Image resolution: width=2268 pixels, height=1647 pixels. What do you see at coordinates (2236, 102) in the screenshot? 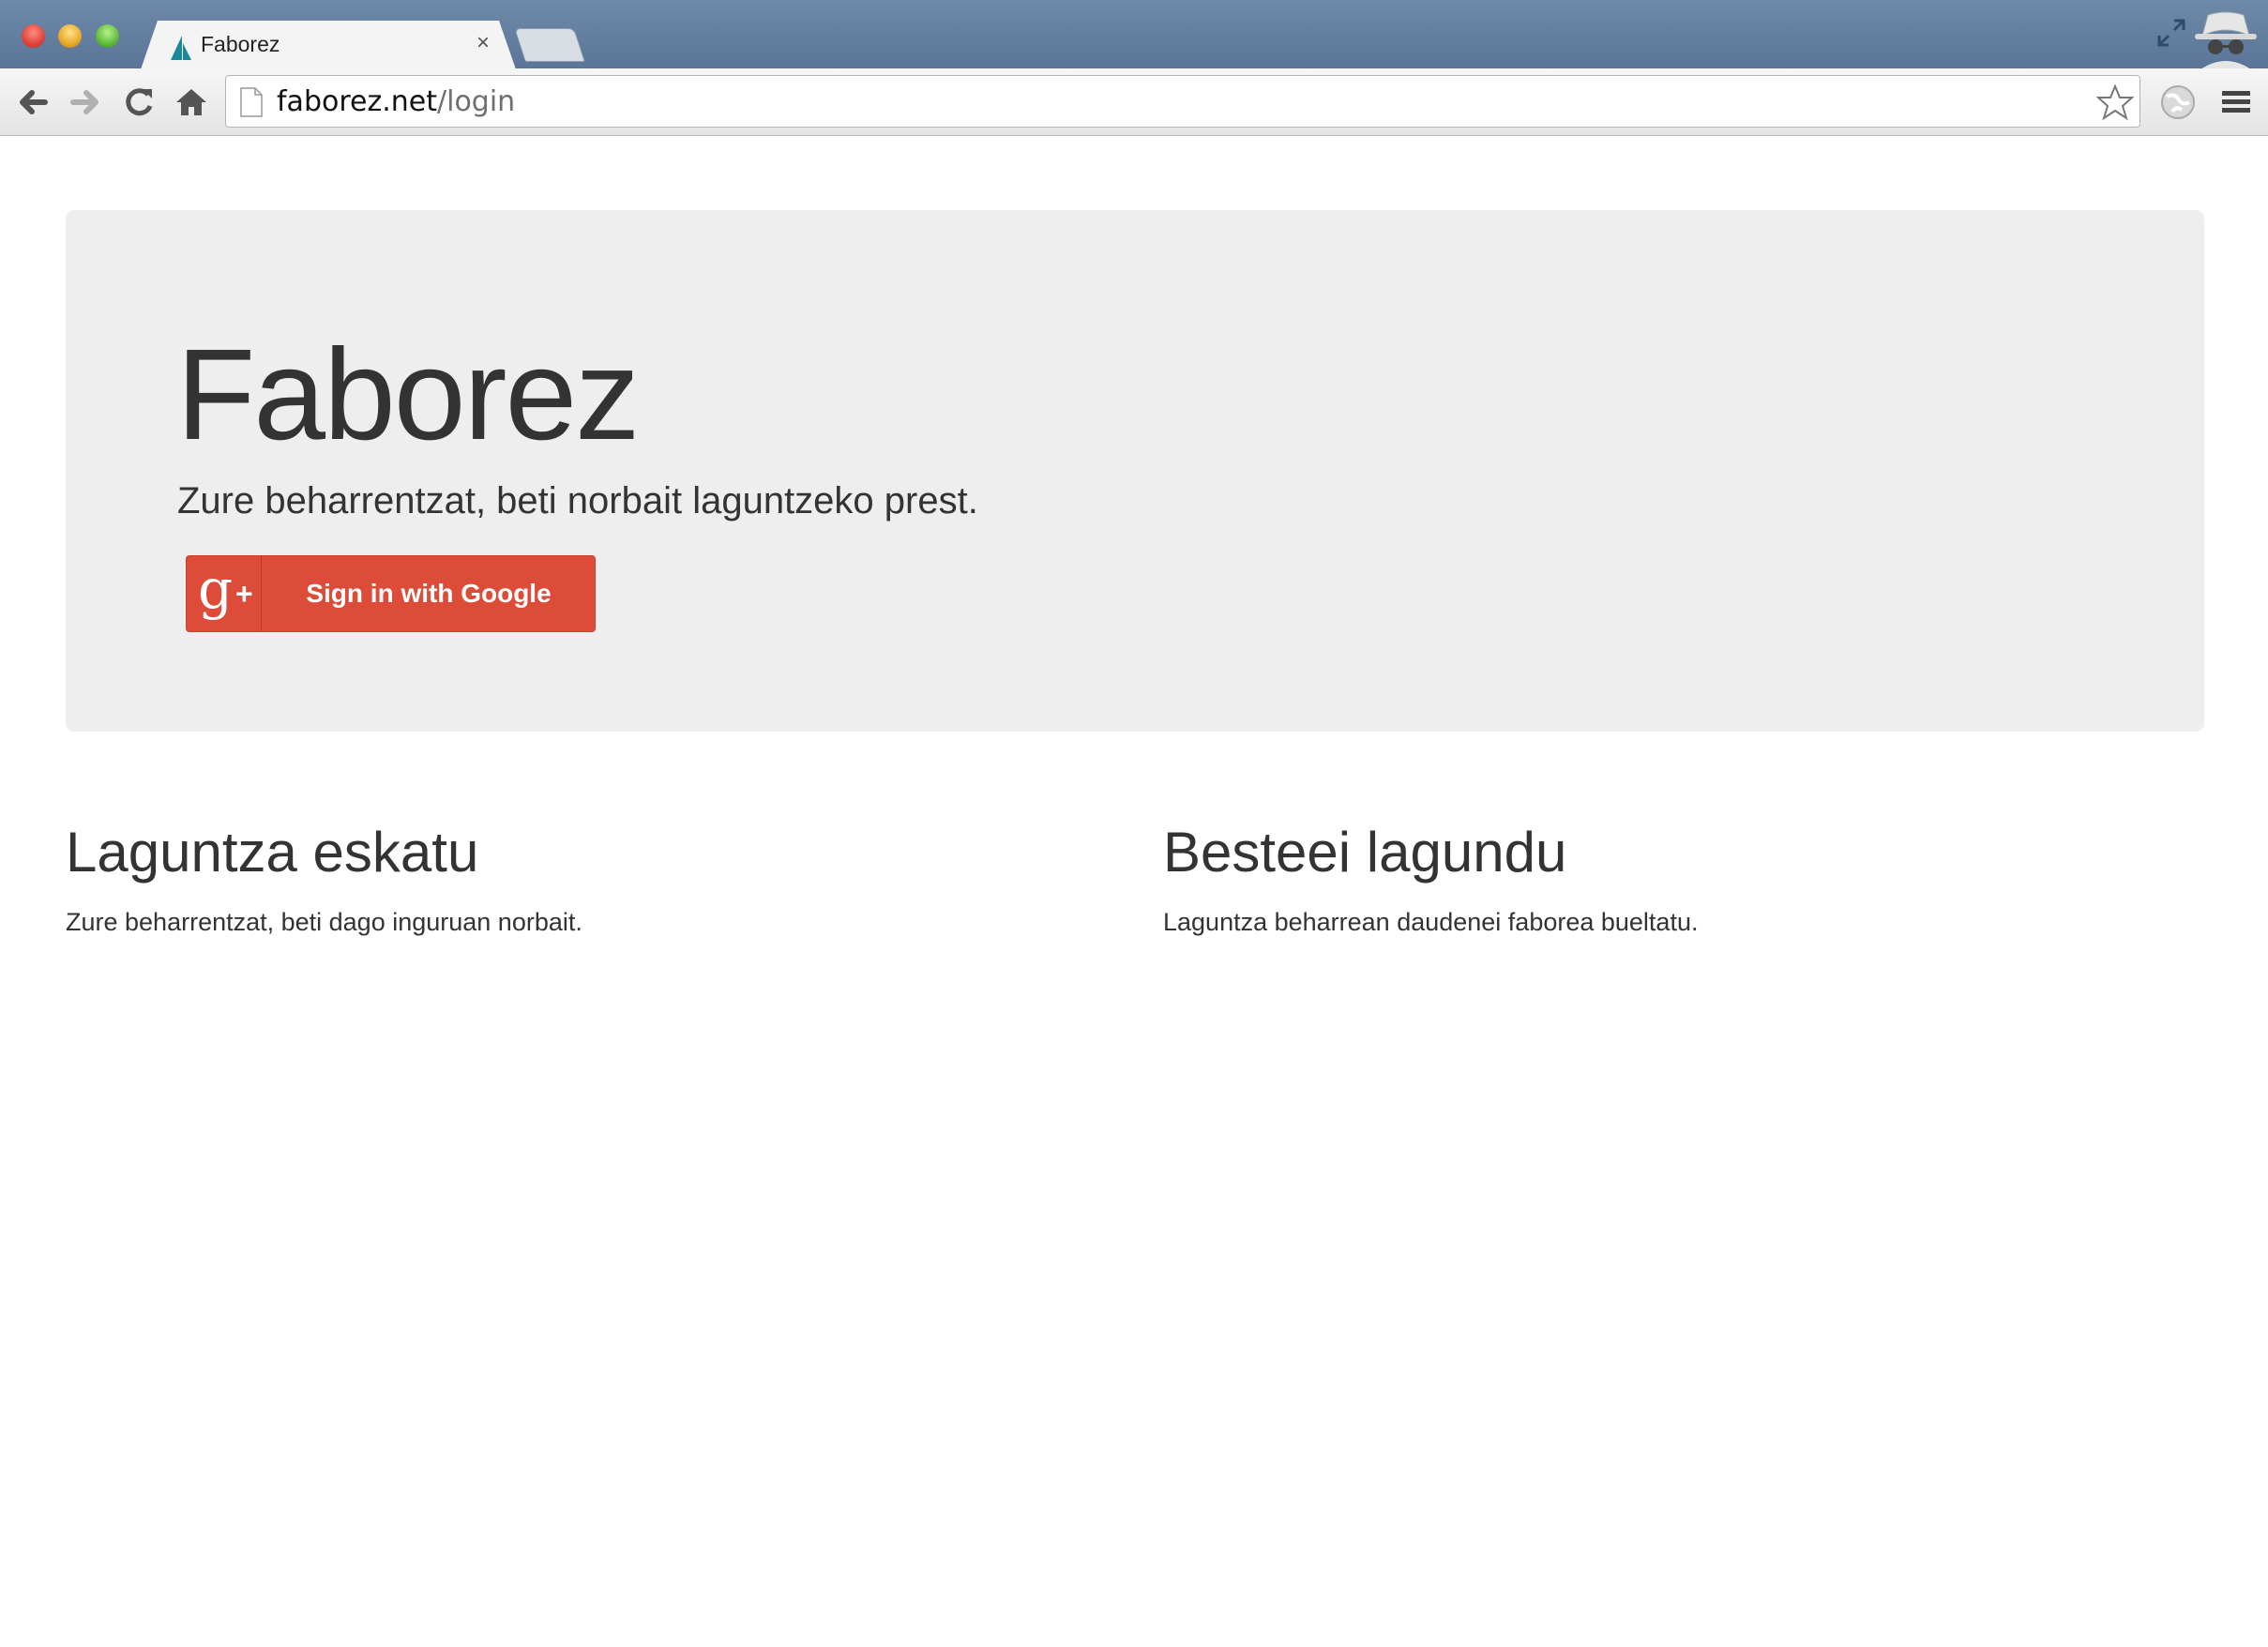
I see `menu-hamburger-icon` at bounding box center [2236, 102].